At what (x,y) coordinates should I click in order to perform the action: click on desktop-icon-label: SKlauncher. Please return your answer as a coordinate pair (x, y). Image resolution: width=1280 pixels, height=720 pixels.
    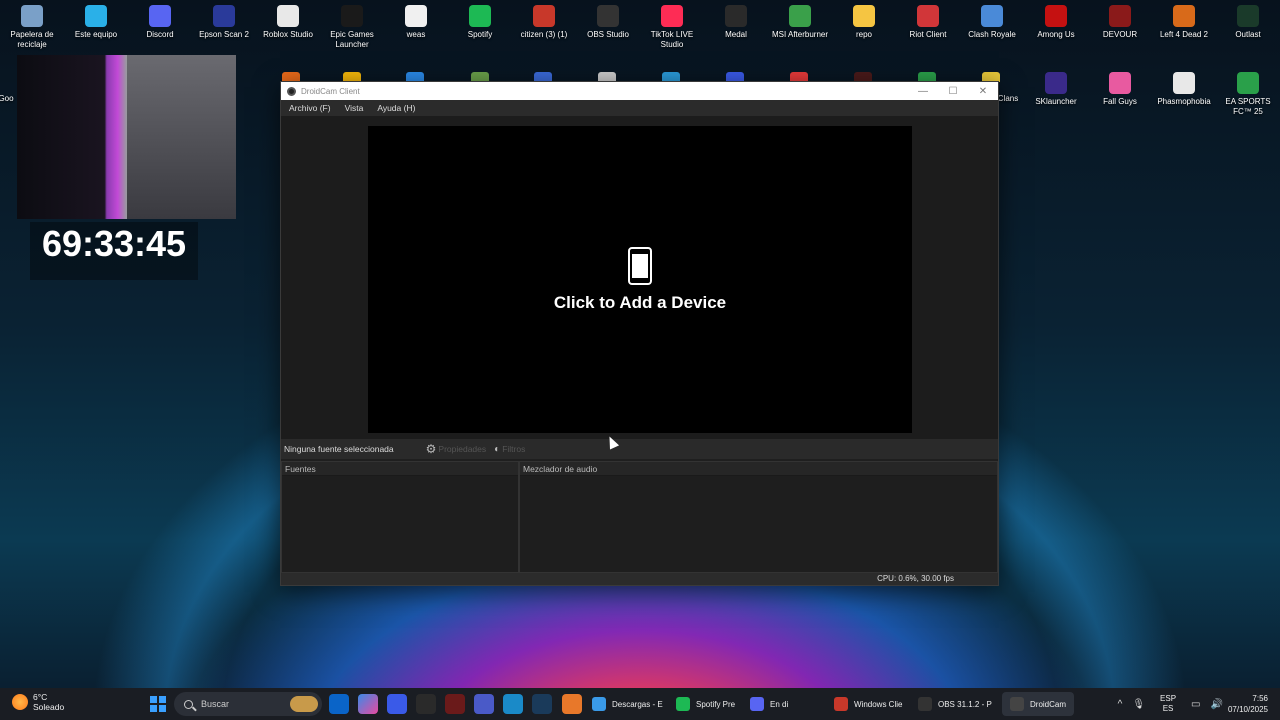
    Looking at the image, I should click on (1056, 101).